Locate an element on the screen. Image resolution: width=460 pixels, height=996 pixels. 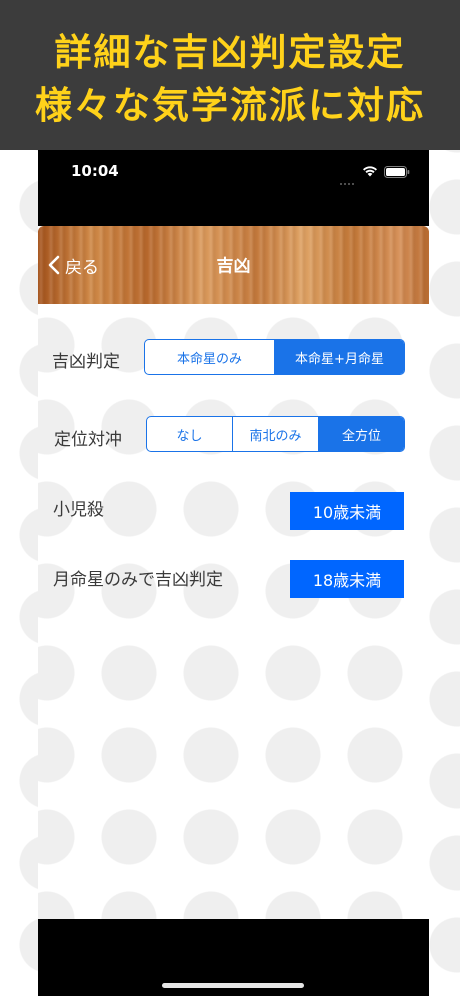
home-indicator is located at coordinates (233, 985).